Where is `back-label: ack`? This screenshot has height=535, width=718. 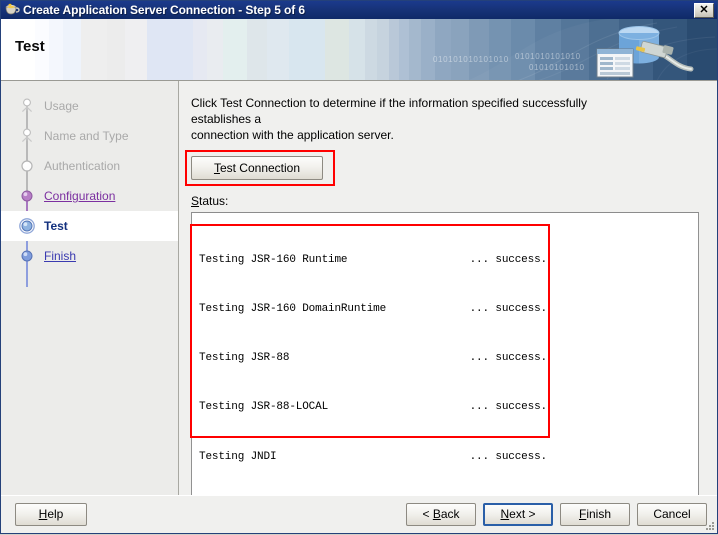 back-label: ack is located at coordinates (450, 514).